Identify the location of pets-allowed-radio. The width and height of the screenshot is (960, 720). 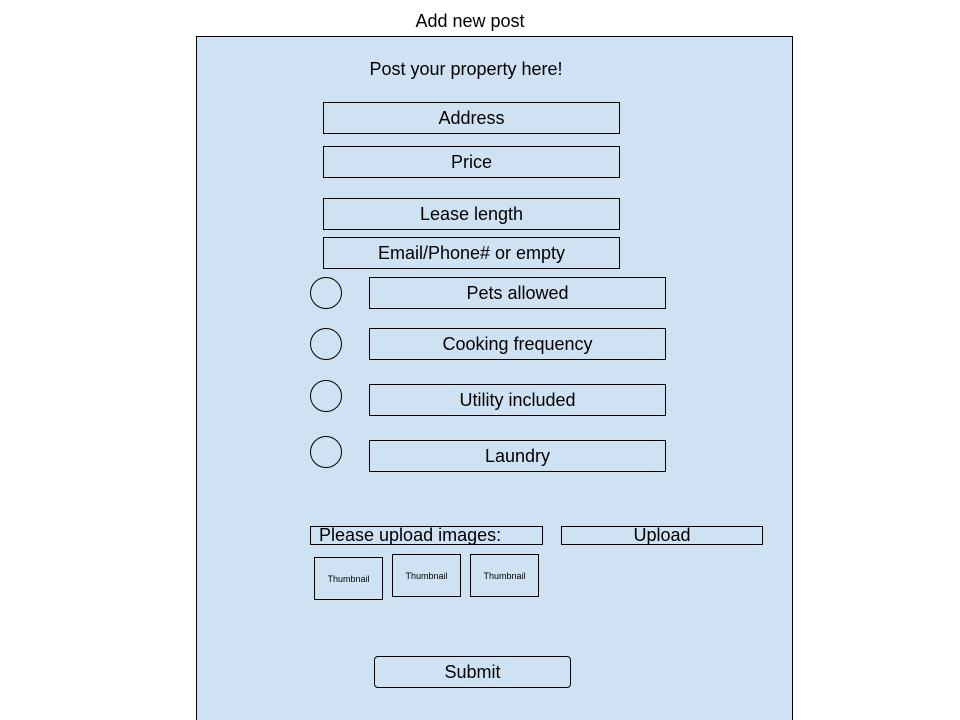
(326, 293).